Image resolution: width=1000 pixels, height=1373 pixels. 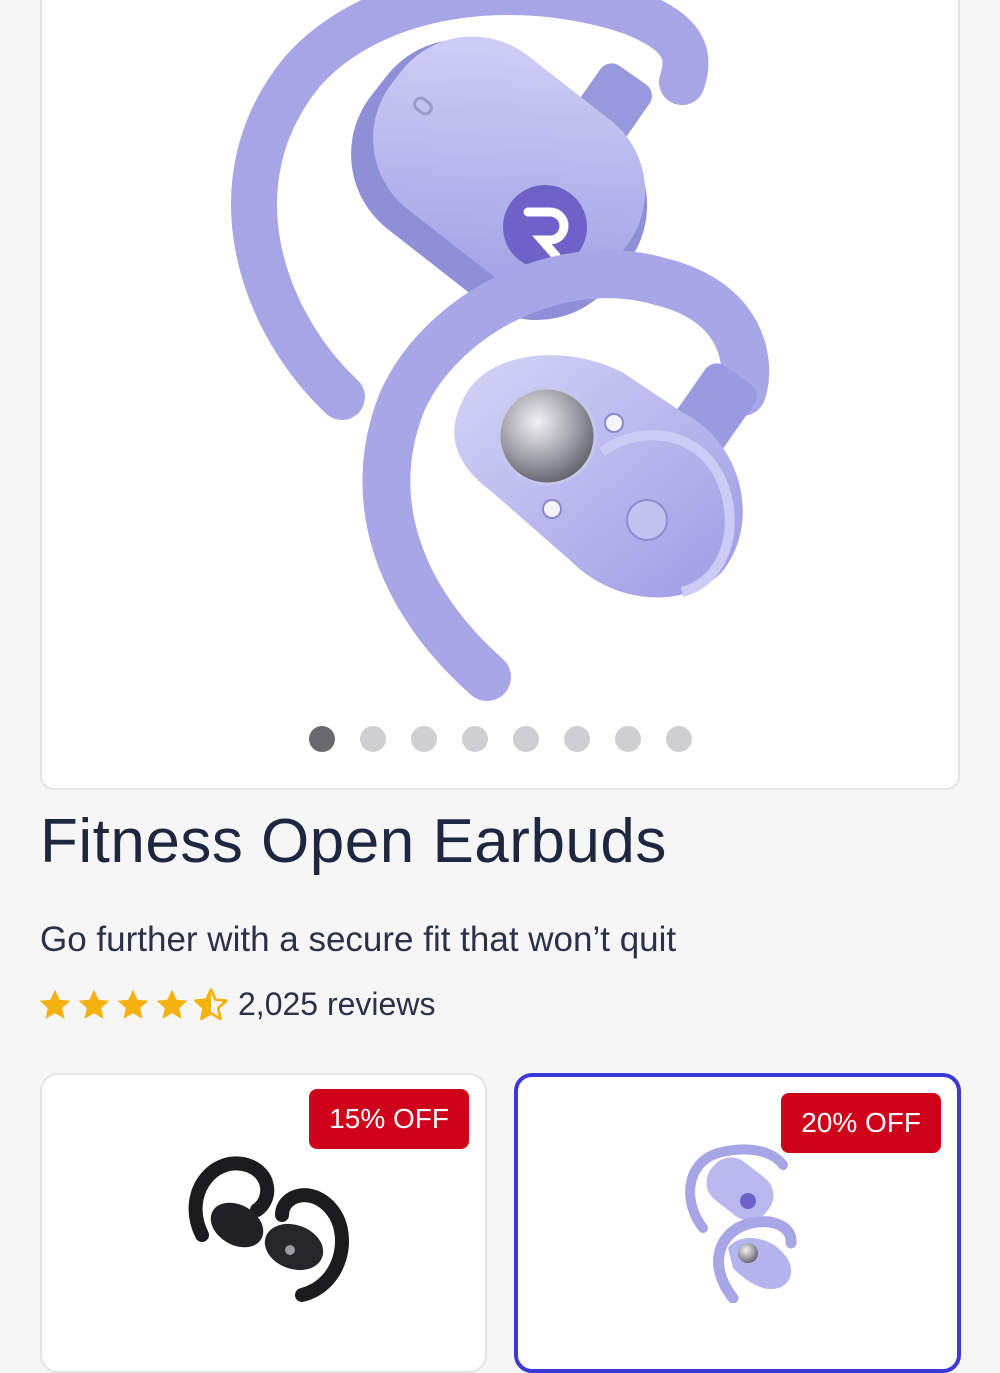 I want to click on star-half-icon, so click(x=211, y=1004).